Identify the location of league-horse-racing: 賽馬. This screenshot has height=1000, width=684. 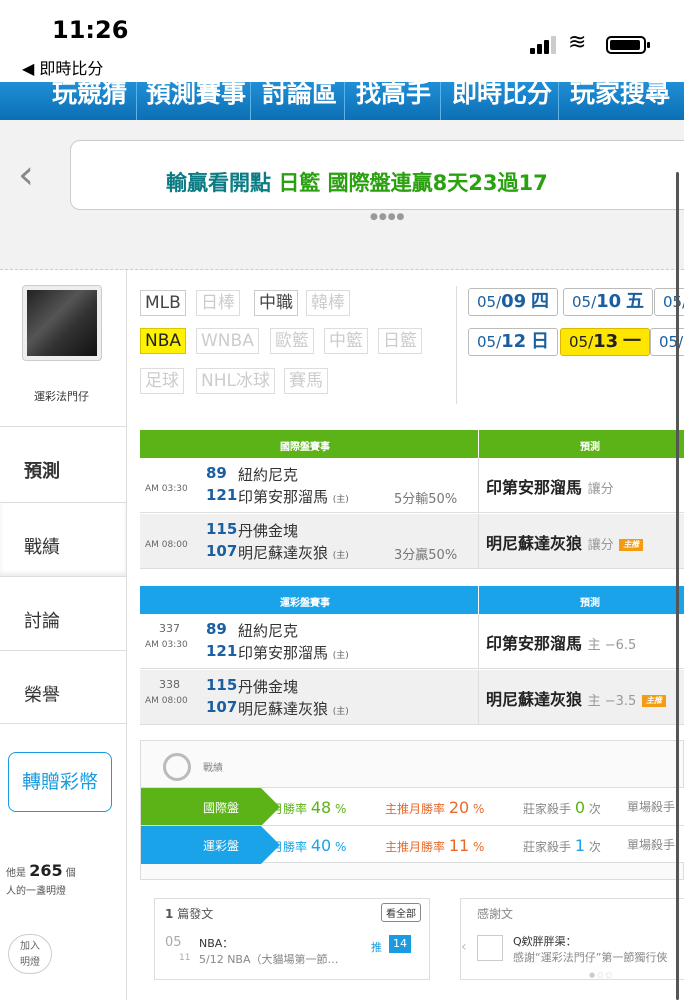
(306, 381).